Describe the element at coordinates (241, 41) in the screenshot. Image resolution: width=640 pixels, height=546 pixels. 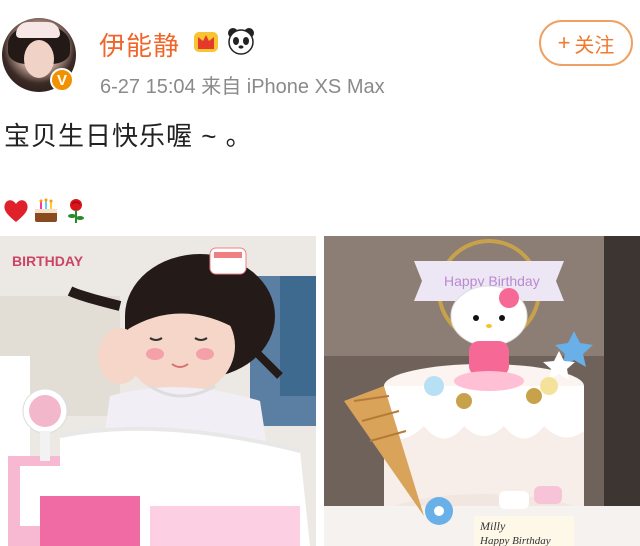
I see `panda-icon` at that location.